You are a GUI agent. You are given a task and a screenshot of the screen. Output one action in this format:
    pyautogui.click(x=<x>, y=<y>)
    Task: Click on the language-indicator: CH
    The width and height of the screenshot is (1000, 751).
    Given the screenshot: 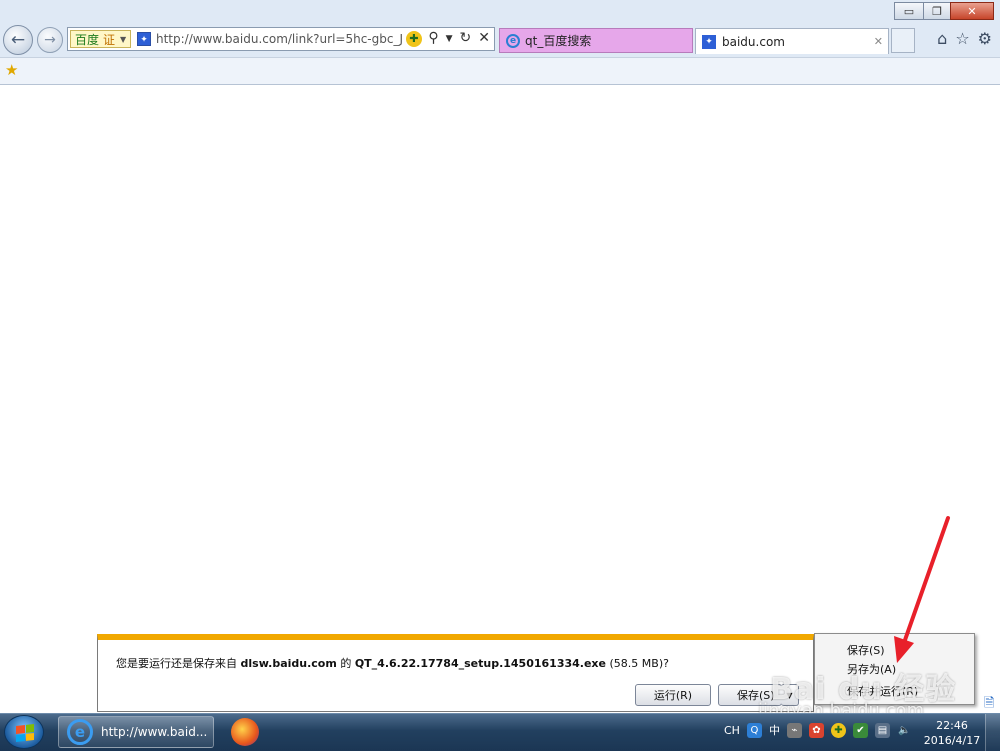 What is the action you would take?
    pyautogui.click(x=732, y=730)
    